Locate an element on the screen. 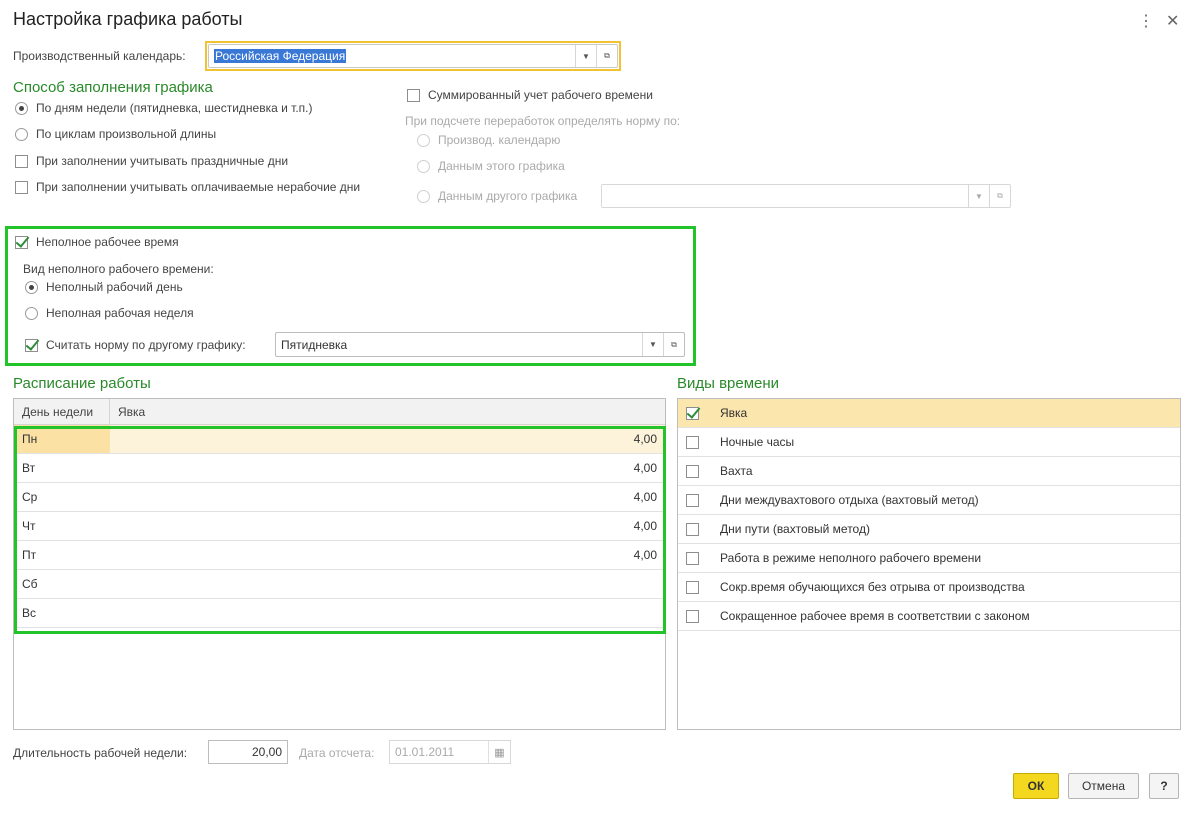 The image size is (1199, 813). list-item: Дни пути (вахтовый метод) is located at coordinates (929, 529).